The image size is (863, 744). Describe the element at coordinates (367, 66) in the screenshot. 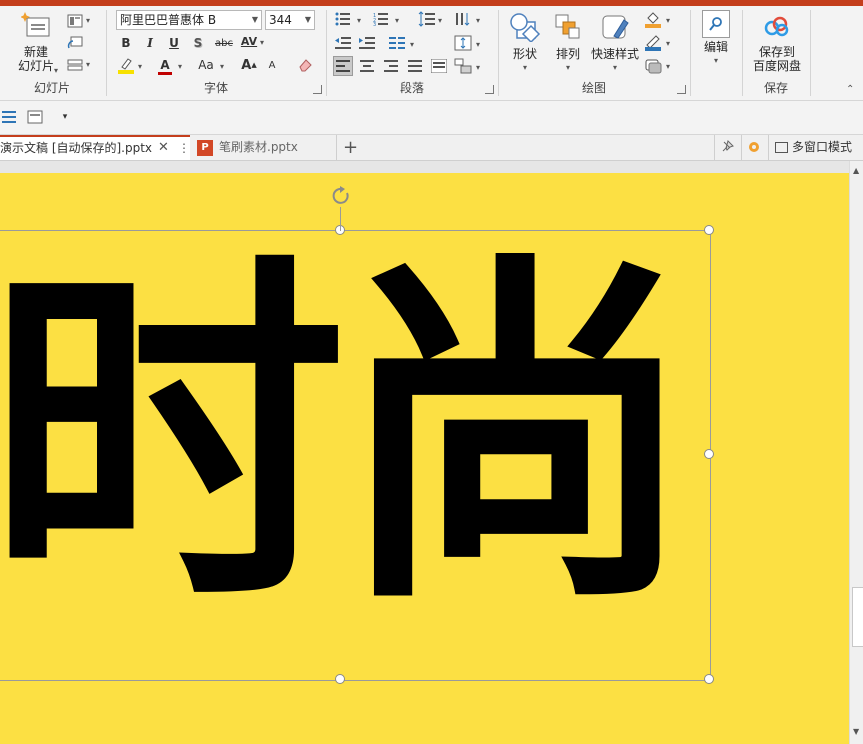

I see `align-center-button` at that location.